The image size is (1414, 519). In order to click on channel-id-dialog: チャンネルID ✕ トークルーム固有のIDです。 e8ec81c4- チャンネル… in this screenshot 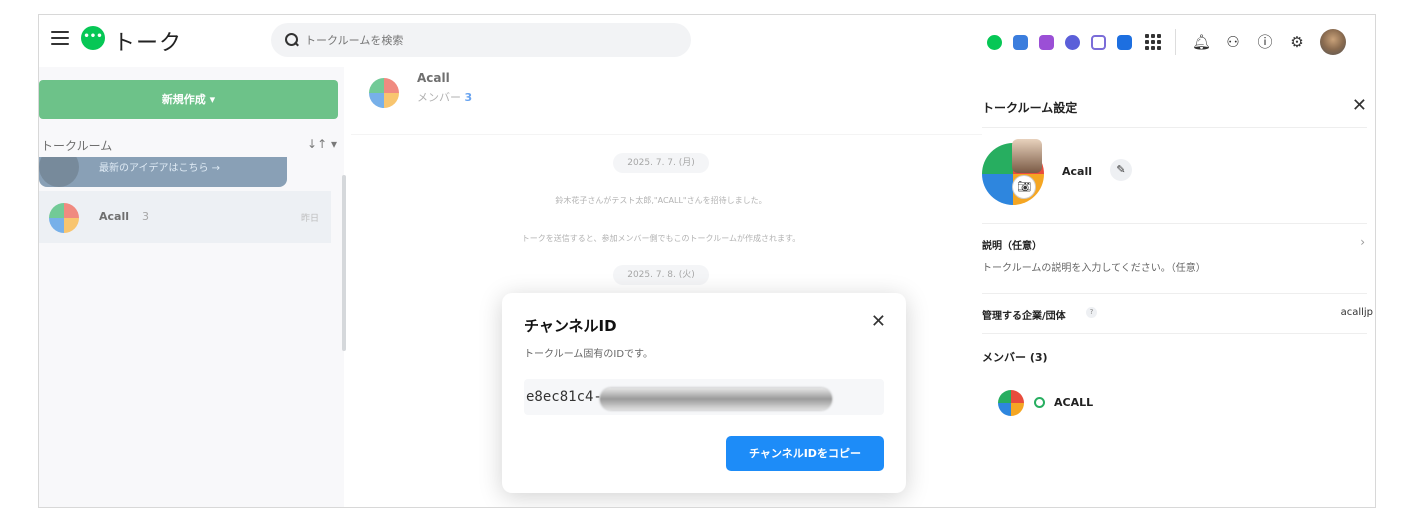, I will do `click(704, 393)`.